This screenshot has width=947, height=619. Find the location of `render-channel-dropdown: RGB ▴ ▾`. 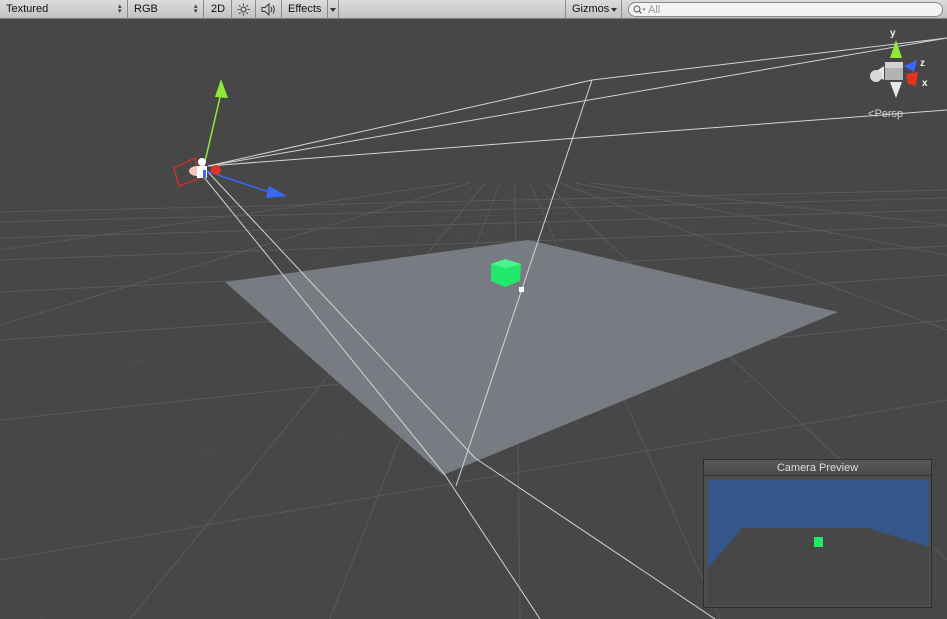

render-channel-dropdown: RGB ▴ ▾ is located at coordinates (166, 9).